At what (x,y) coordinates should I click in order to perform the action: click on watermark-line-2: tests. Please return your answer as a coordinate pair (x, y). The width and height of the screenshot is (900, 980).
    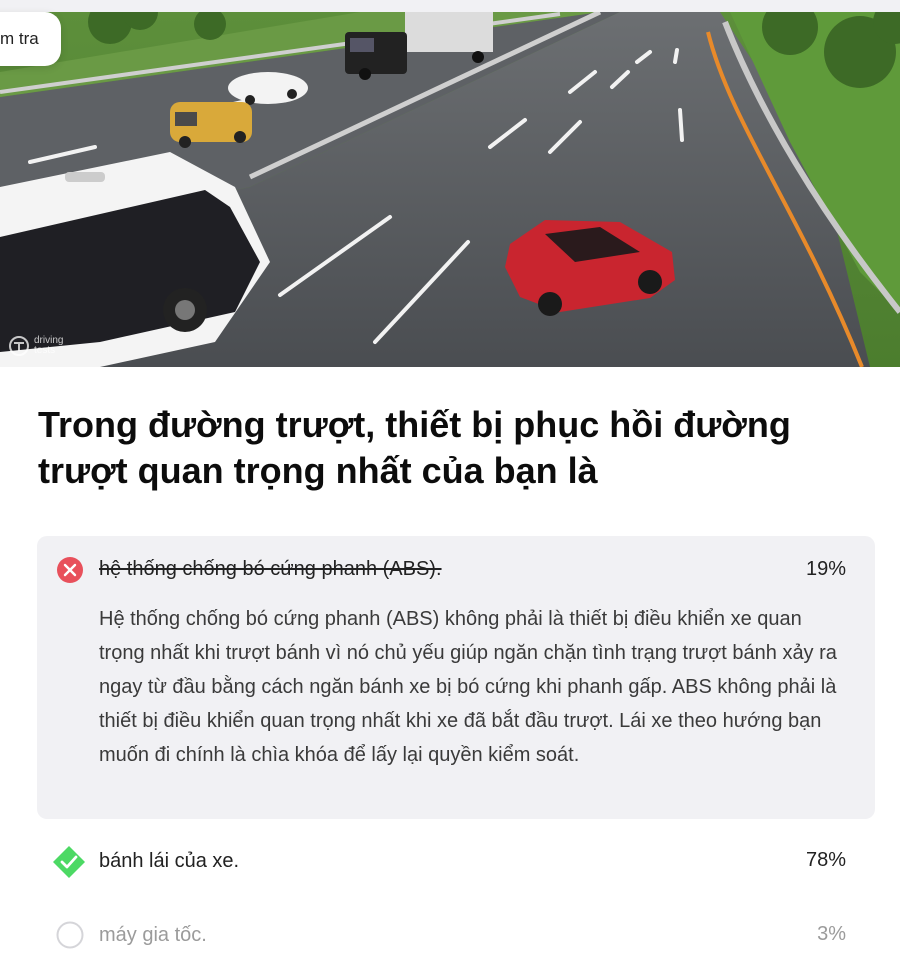
    Looking at the image, I should click on (45, 350).